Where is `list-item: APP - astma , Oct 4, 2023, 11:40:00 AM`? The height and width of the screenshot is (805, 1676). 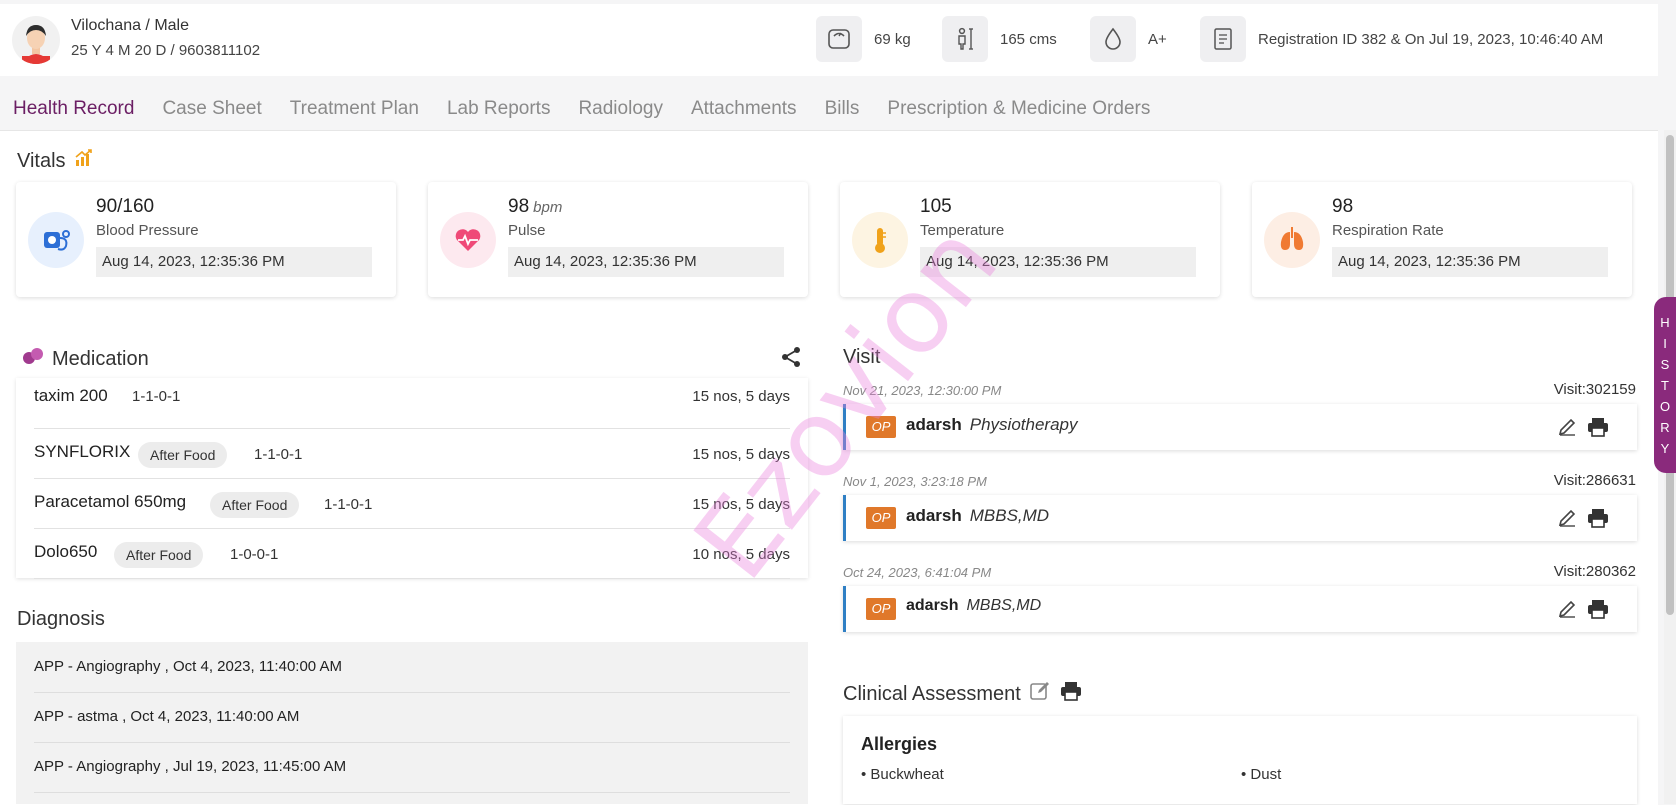
list-item: APP - astma , Oct 4, 2023, 11:40:00 AM is located at coordinates (412, 717).